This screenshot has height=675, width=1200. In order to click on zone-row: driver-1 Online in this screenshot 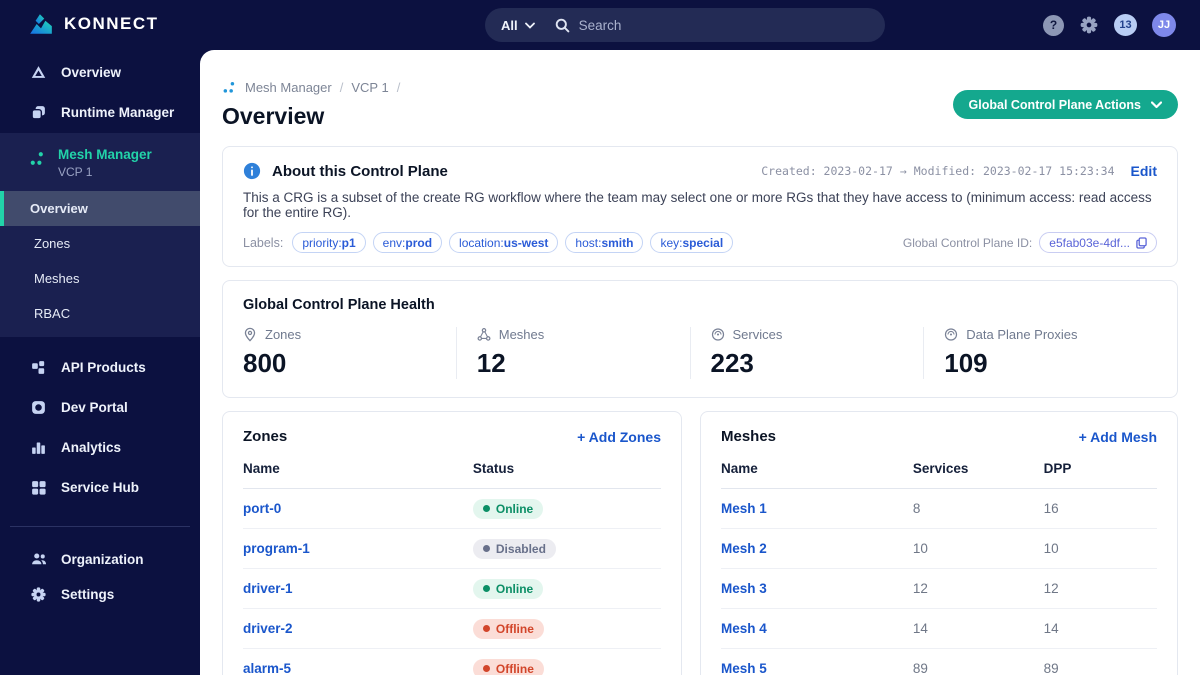, I will do `click(452, 589)`.